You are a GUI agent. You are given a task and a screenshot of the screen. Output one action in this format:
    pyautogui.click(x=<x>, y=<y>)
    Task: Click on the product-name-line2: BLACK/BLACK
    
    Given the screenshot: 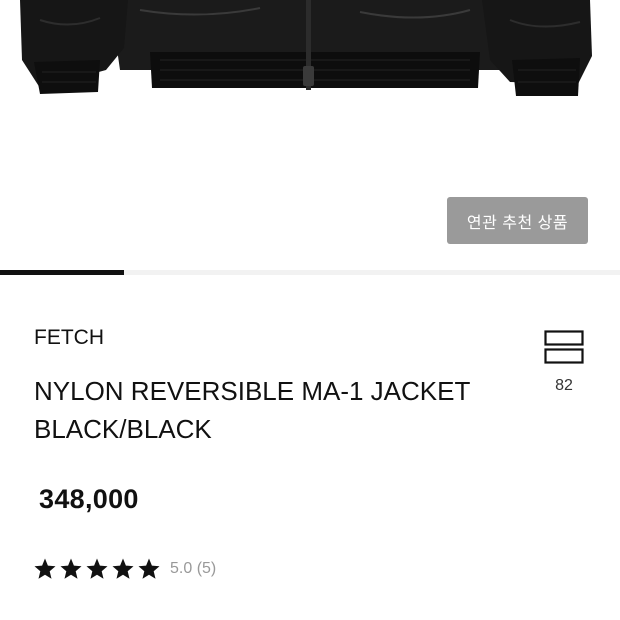 What is the action you would take?
    pyautogui.click(x=123, y=429)
    